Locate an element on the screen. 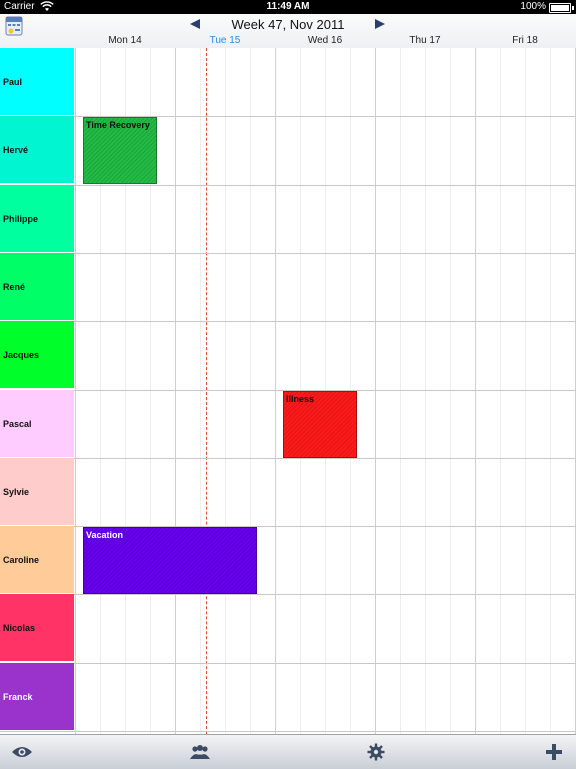  day-label-2: Wed 16 is located at coordinates (325, 40).